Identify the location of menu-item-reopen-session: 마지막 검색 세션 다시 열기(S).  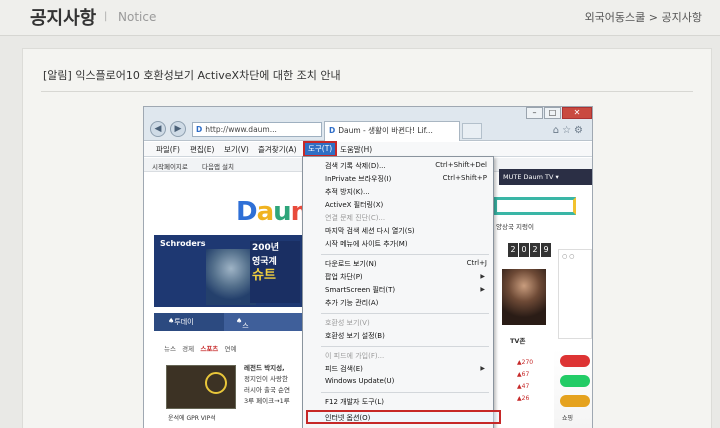
(370, 231).